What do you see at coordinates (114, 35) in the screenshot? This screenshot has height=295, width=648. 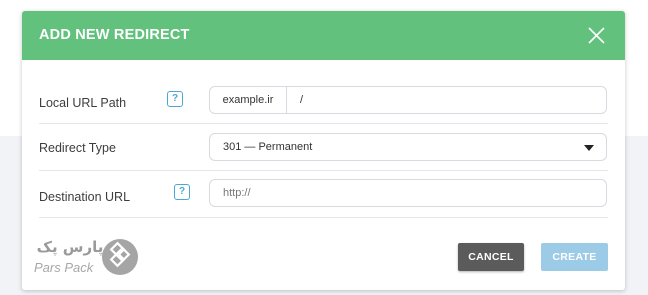 I see `modal-title: ADD NEW REDIRECT` at bounding box center [114, 35].